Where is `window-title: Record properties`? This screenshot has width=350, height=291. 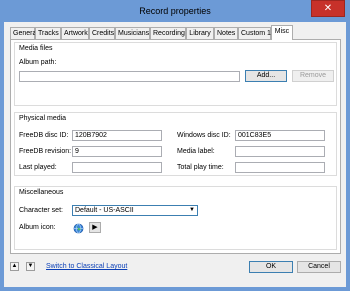 window-title: Record properties is located at coordinates (175, 11).